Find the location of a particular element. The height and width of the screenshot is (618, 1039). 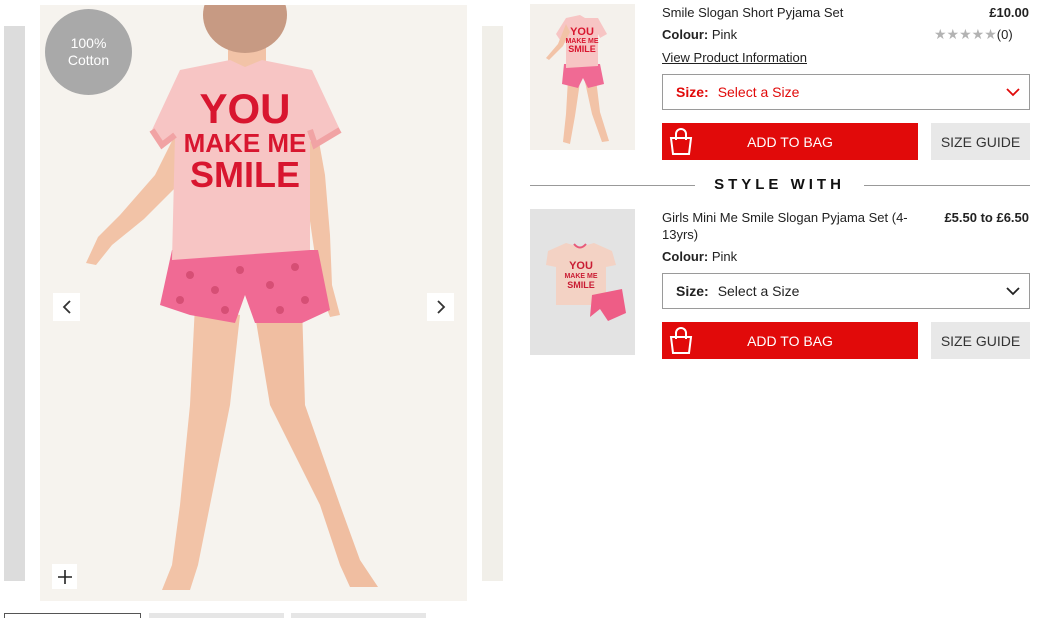

badge-material: Cotton is located at coordinates (88, 60).